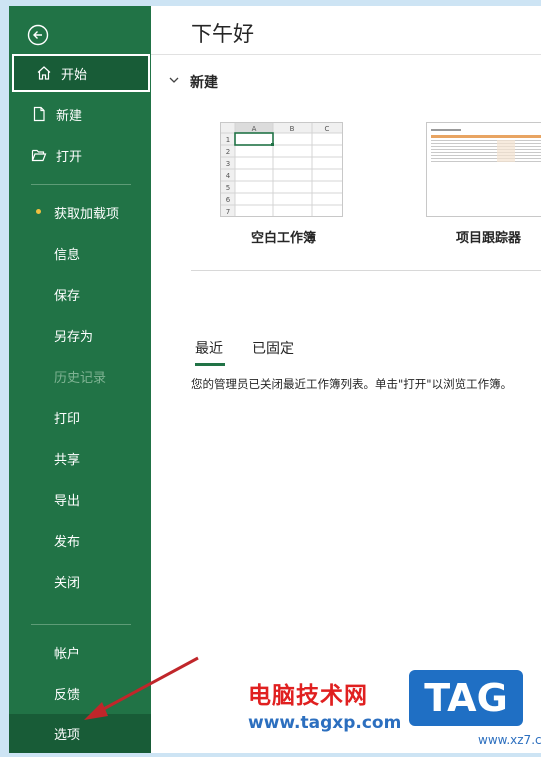  I want to click on back-arrow-icon, so click(38, 35).